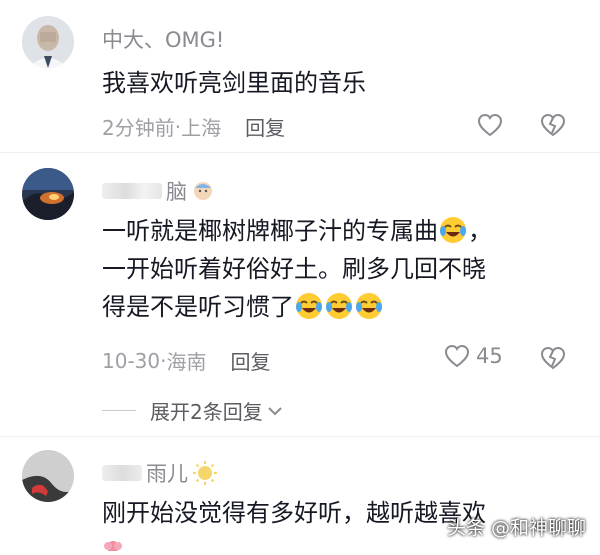 The width and height of the screenshot is (600, 555). I want to click on watermark: 头条 @和神聊聊, so click(516, 528).